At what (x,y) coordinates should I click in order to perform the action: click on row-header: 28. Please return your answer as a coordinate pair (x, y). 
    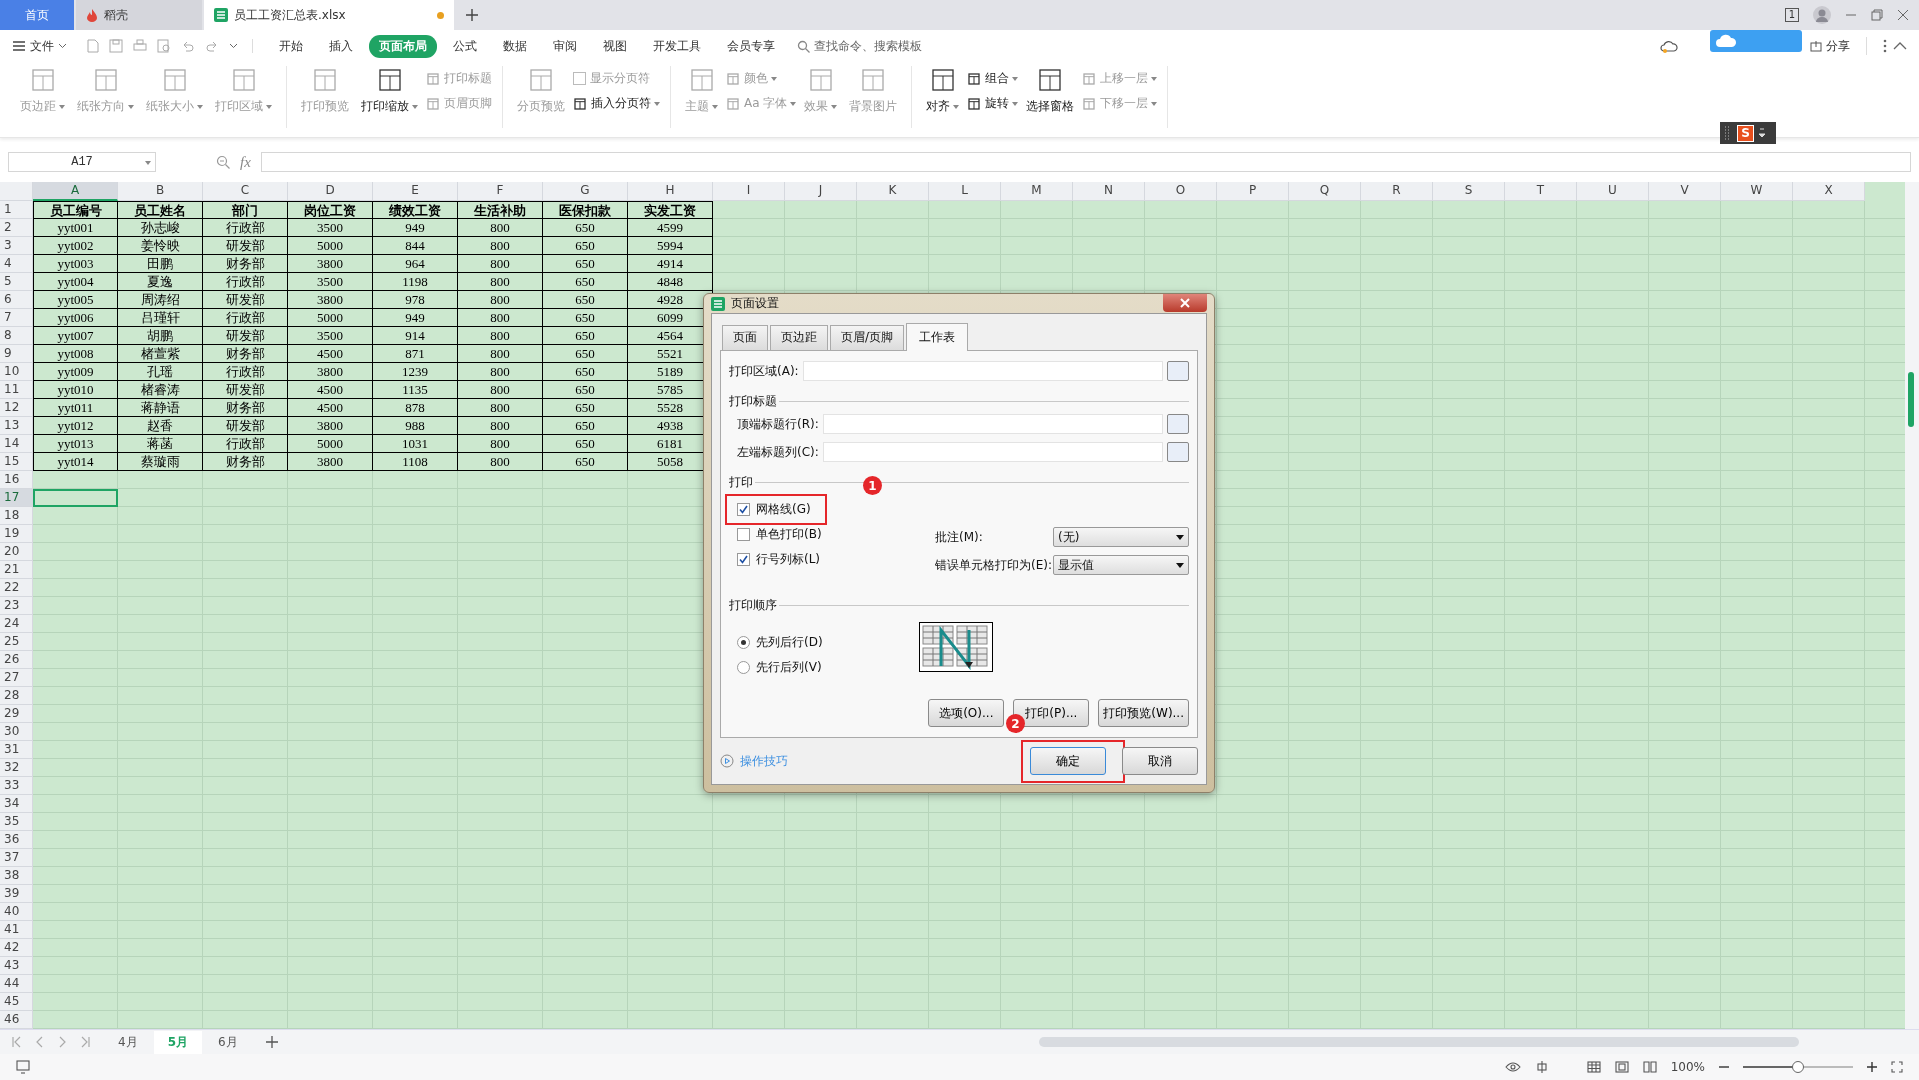
    Looking at the image, I should click on (16, 696).